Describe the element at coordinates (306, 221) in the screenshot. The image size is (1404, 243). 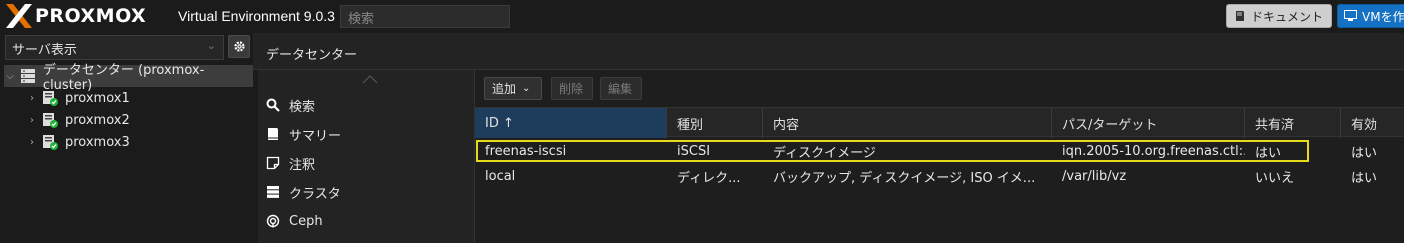
I see `nav-item-label: Ceph` at that location.